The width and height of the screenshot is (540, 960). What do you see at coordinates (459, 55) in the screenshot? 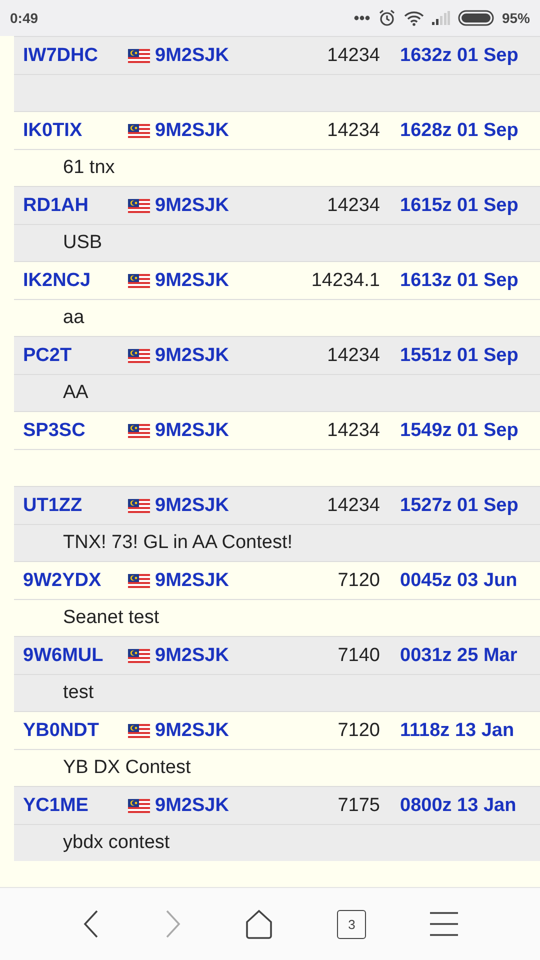
I see `spot-time-link: 1632z 01 Sep` at bounding box center [459, 55].